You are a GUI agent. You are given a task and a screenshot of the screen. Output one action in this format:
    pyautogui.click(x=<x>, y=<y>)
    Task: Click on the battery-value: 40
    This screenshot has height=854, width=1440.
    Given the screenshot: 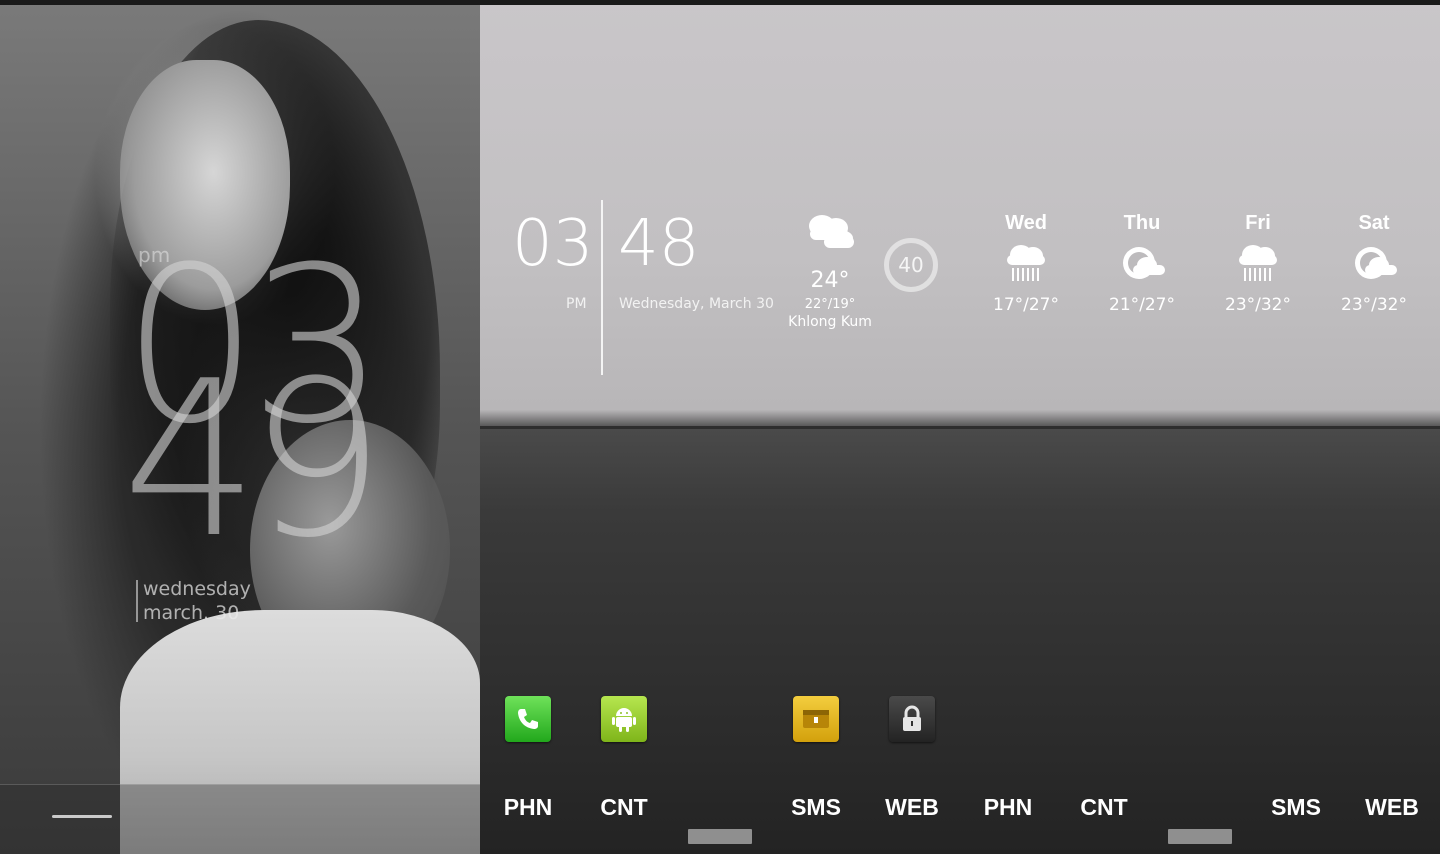 What is the action you would take?
    pyautogui.click(x=911, y=265)
    